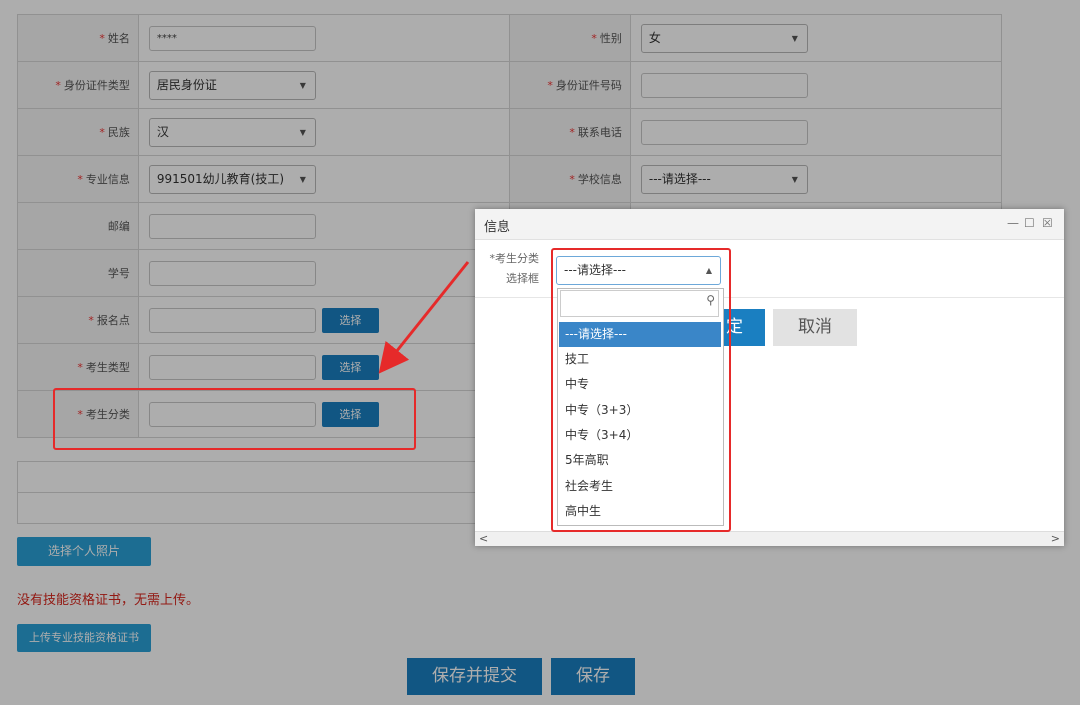  Describe the element at coordinates (1055, 538) in the screenshot. I see `scroll-right-icon: >` at that location.